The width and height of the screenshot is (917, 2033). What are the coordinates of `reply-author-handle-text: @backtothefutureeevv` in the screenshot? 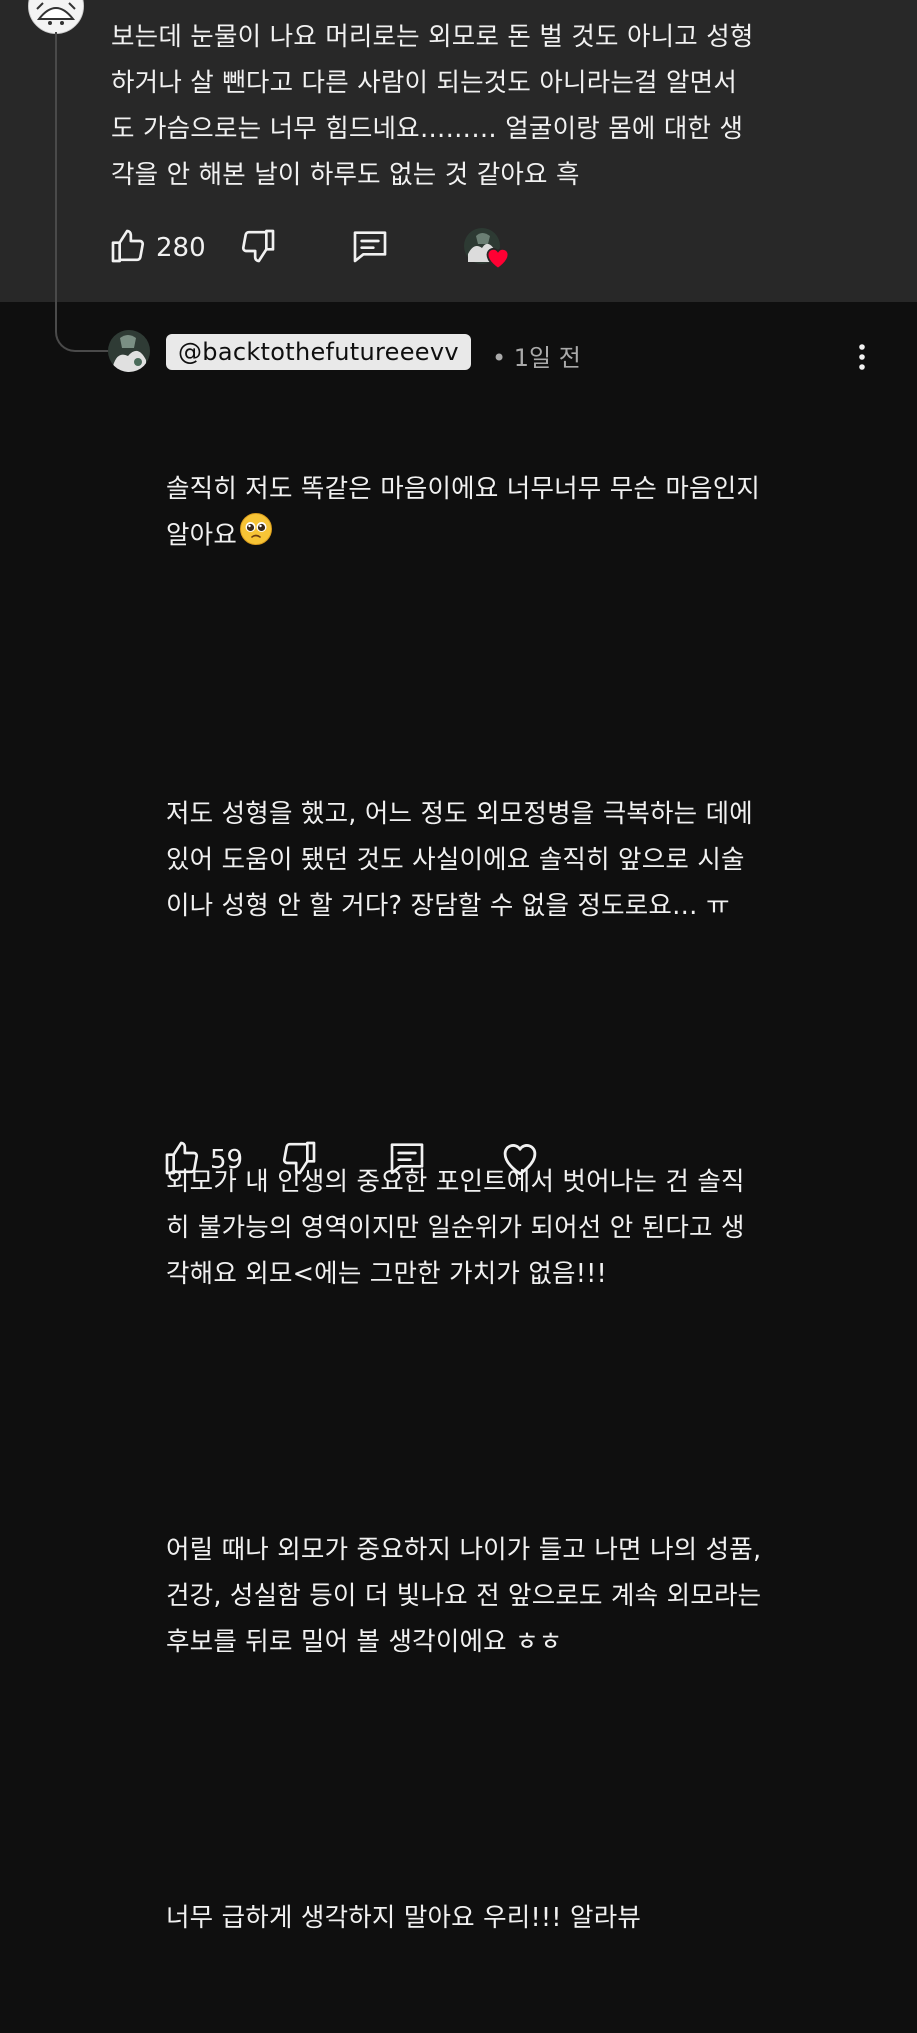 It's located at (318, 352).